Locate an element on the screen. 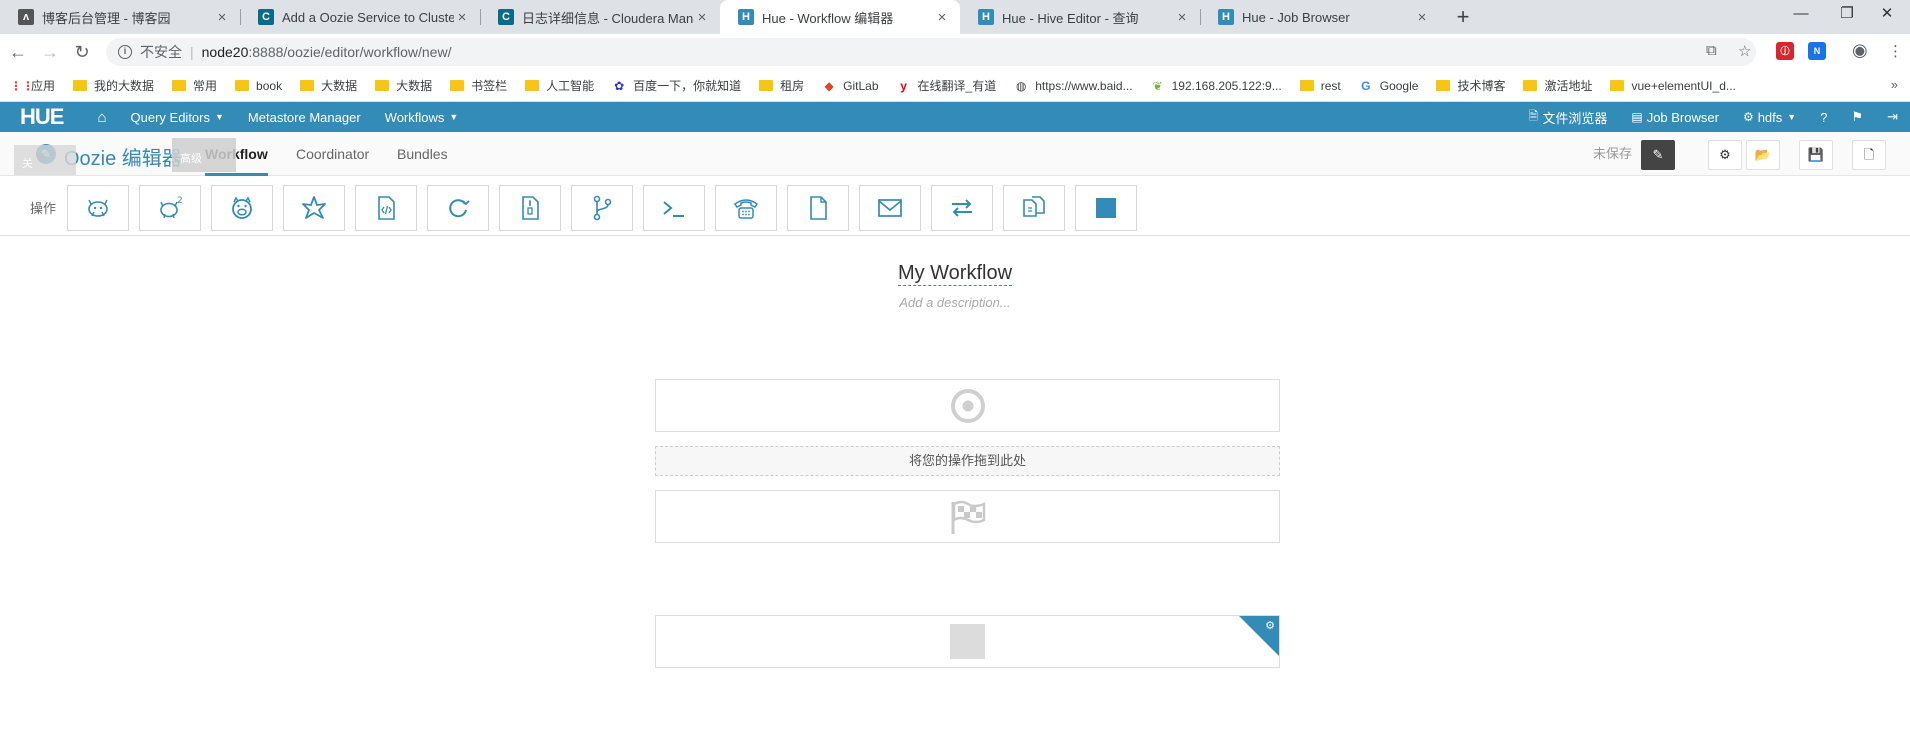  pig-action is located at coordinates (242, 208).